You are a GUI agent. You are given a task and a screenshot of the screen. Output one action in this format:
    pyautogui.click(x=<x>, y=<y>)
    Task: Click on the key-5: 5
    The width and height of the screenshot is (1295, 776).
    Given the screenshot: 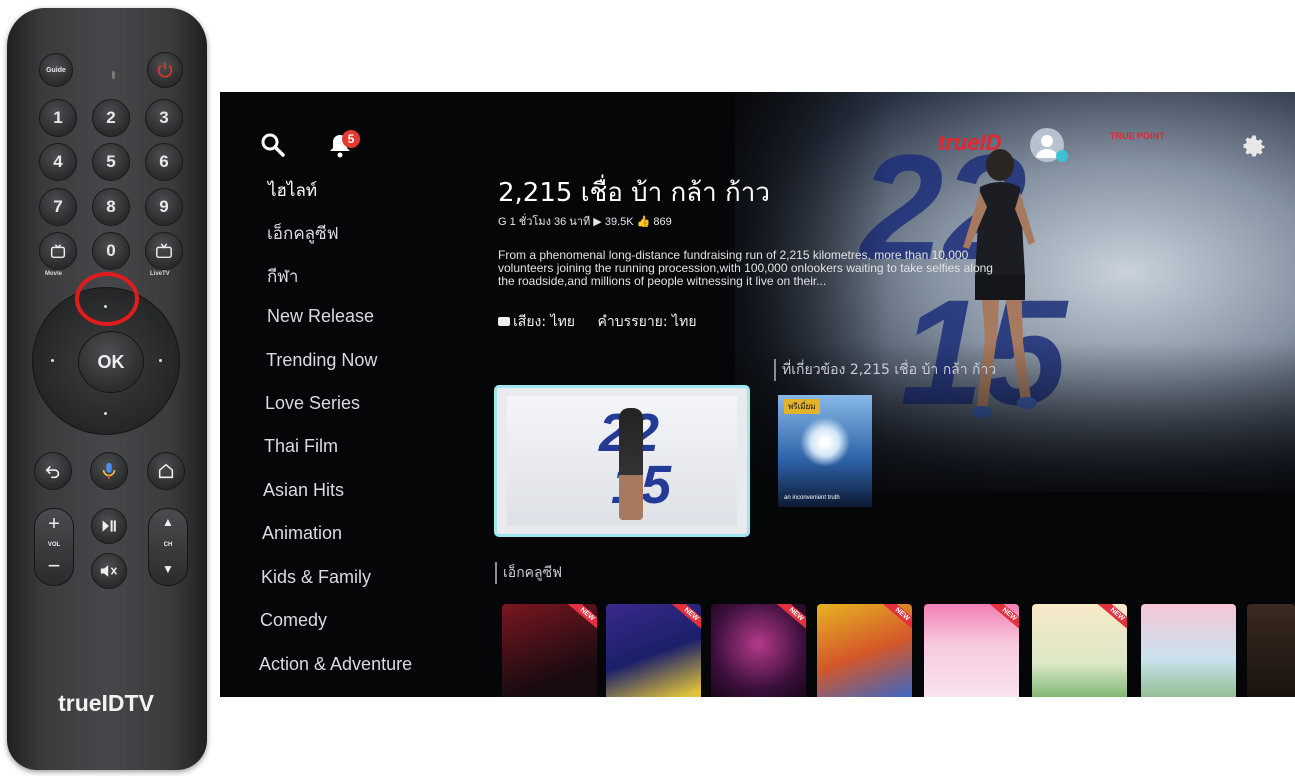 What is the action you would take?
    pyautogui.click(x=111, y=162)
    